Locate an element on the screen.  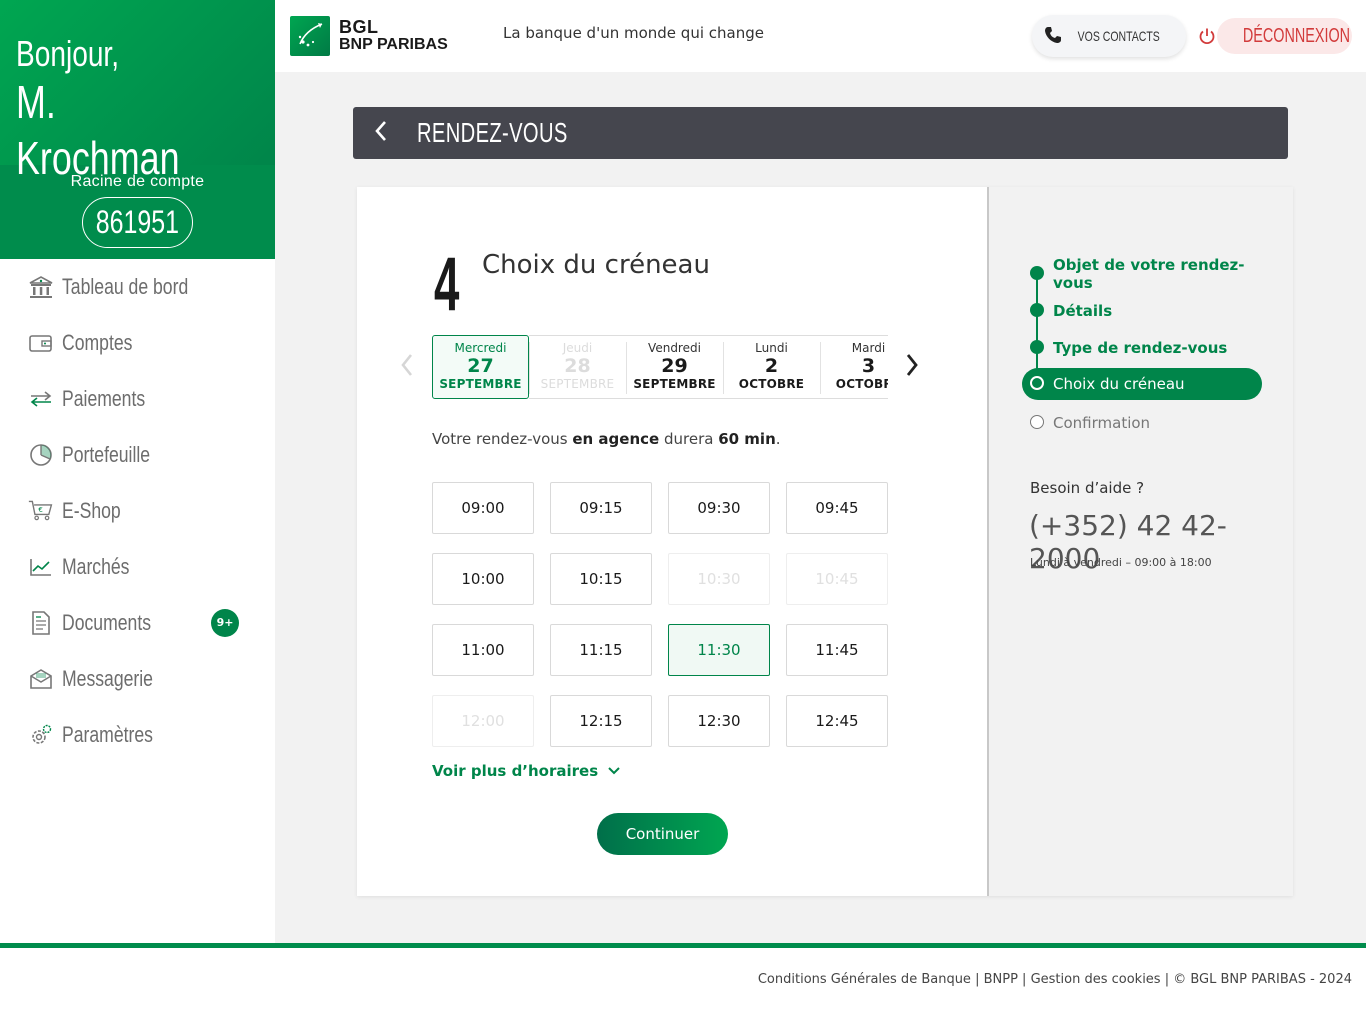
sidebar-item-marches: Marchés is located at coordinates (137, 567).